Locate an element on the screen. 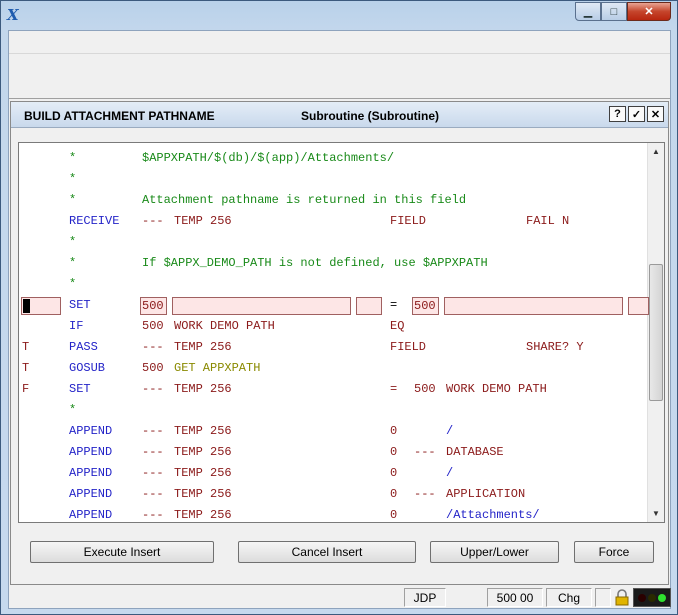 The image size is (678, 615). app-x-icon: X is located at coordinates (13, 15).